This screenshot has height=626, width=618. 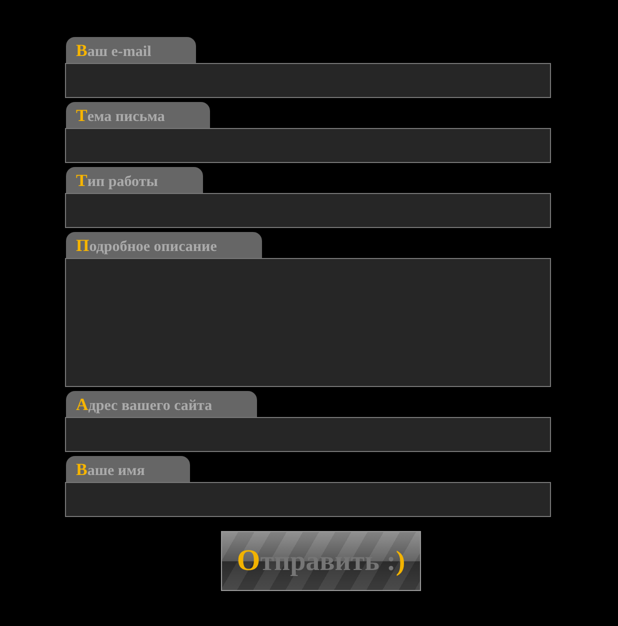 I want to click on field-label: Тема письма, so click(x=138, y=115).